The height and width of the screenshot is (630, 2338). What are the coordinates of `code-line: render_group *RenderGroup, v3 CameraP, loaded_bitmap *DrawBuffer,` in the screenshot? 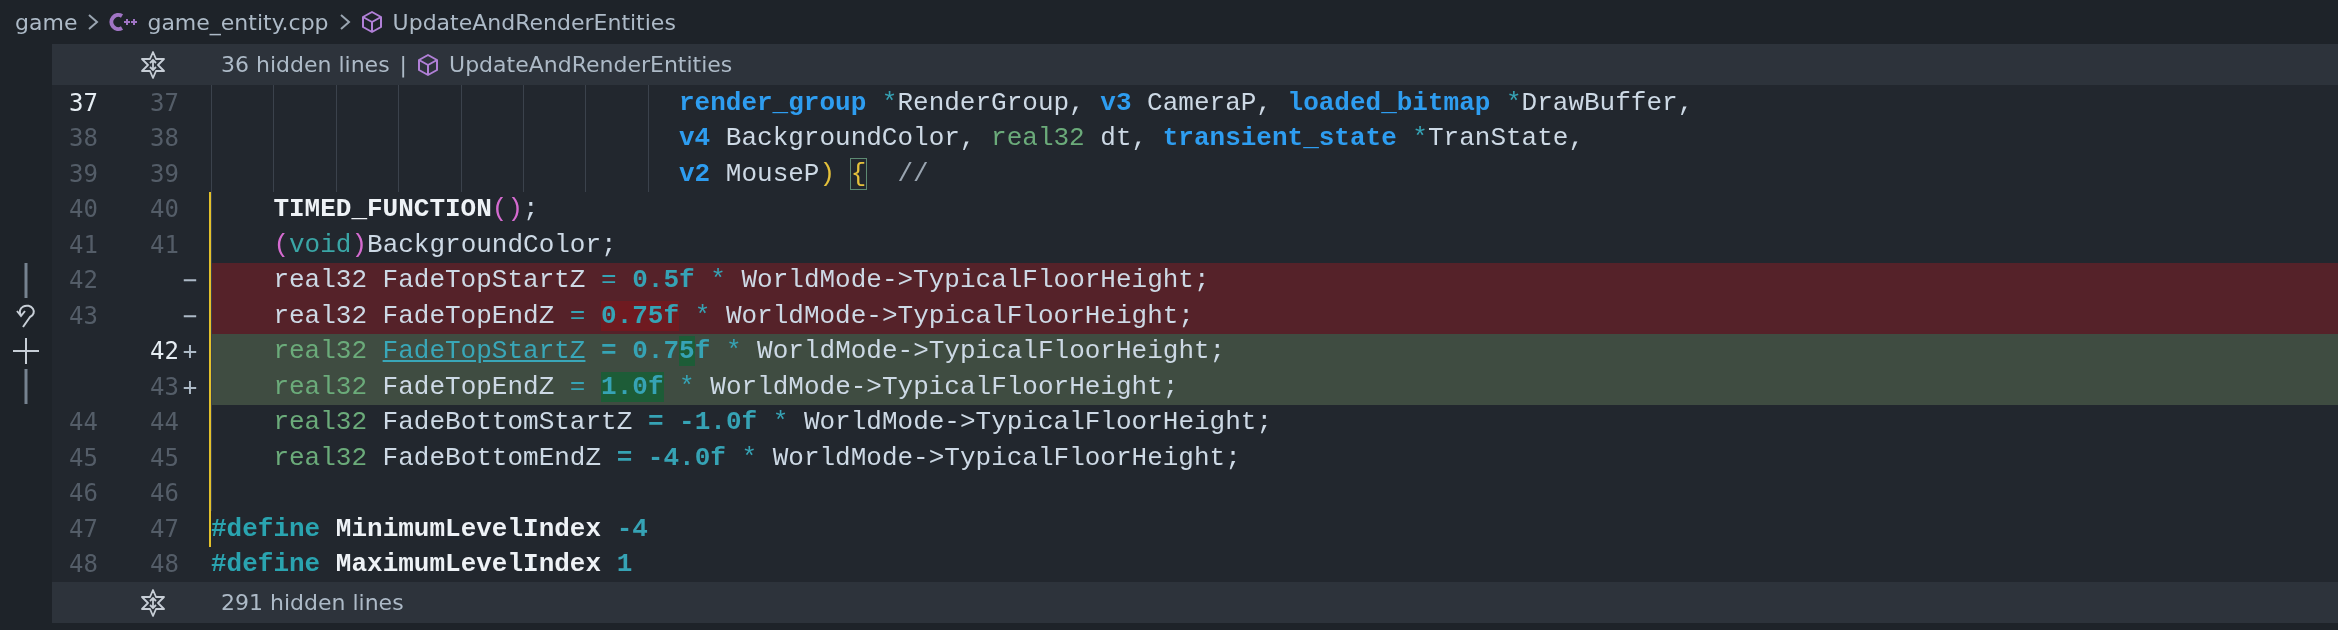 It's located at (1274, 103).